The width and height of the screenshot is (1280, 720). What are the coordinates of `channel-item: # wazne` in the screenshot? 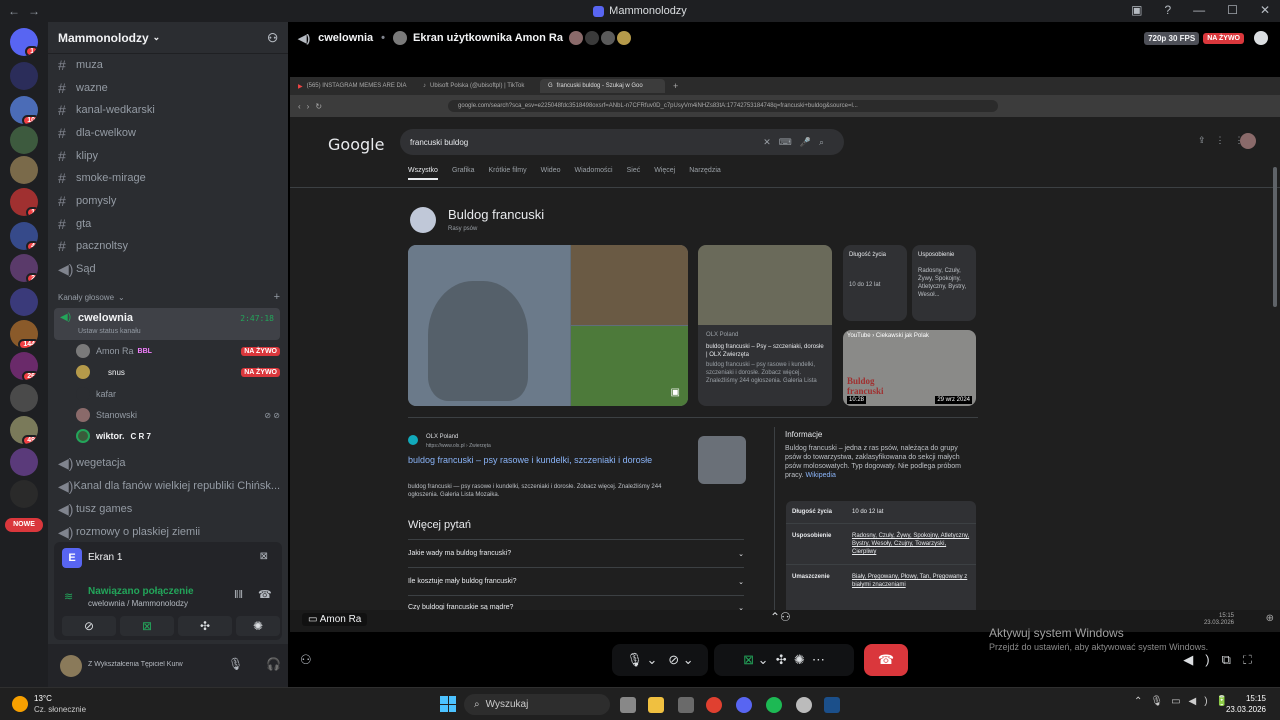 It's located at (169, 88).